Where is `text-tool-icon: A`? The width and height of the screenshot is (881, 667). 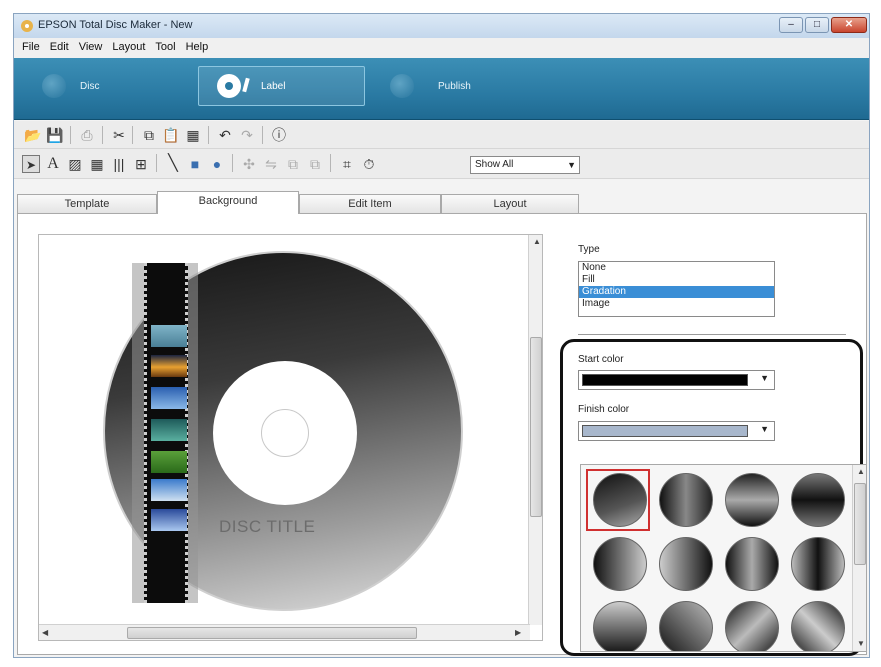 text-tool-icon: A is located at coordinates (53, 164).